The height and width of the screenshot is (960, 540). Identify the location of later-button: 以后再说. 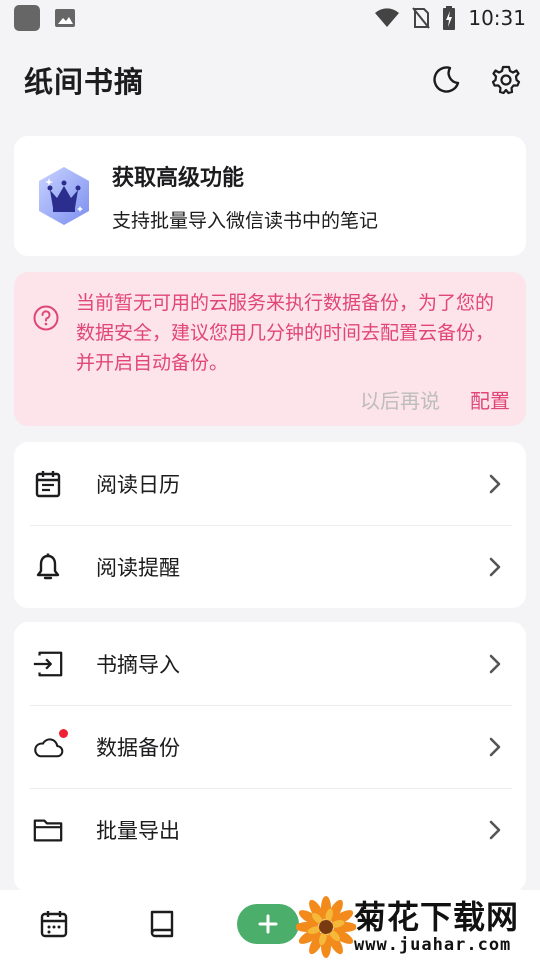
(400, 399).